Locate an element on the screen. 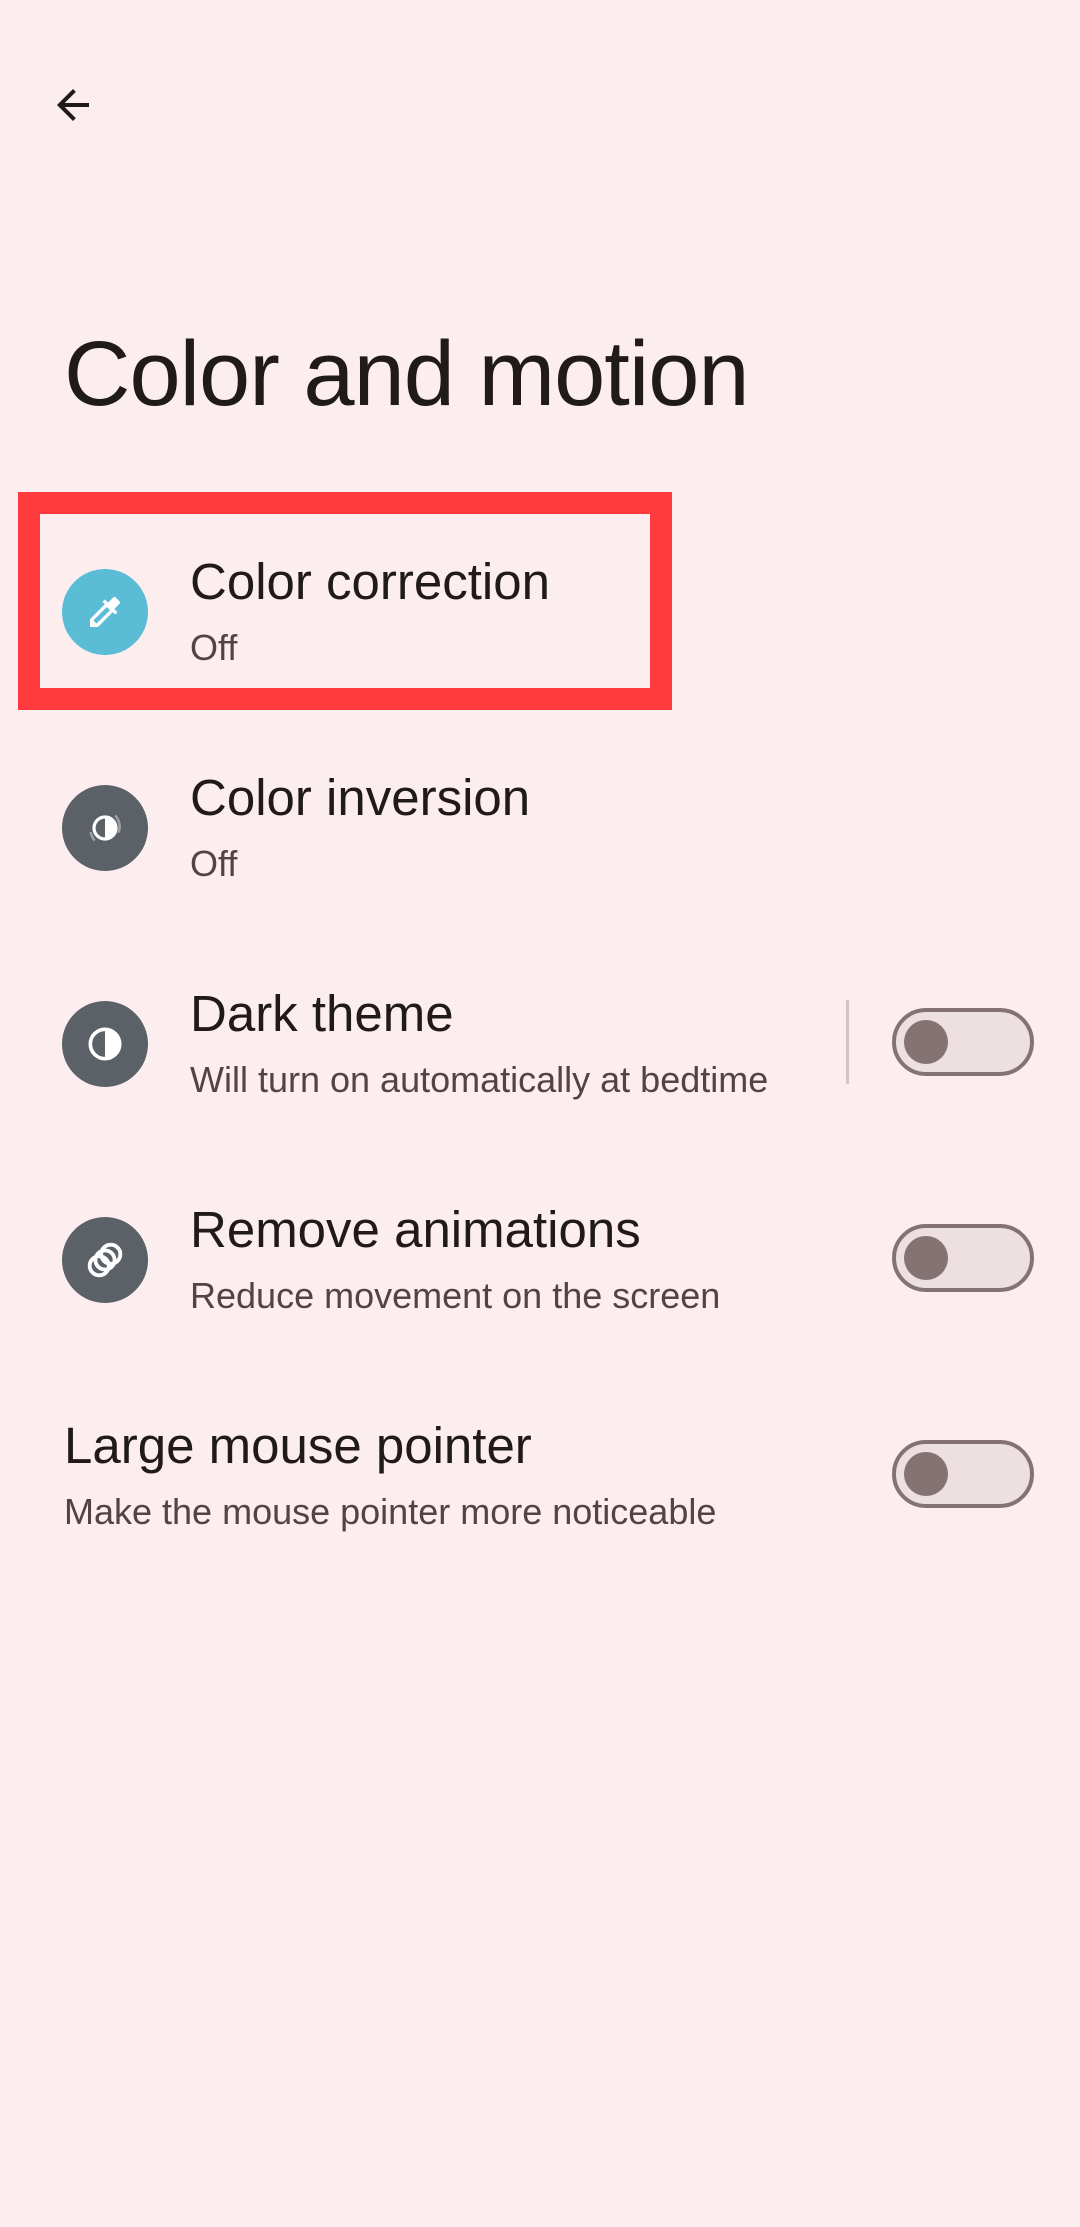 This screenshot has height=2227, width=1080. back-button is located at coordinates (73, 105).